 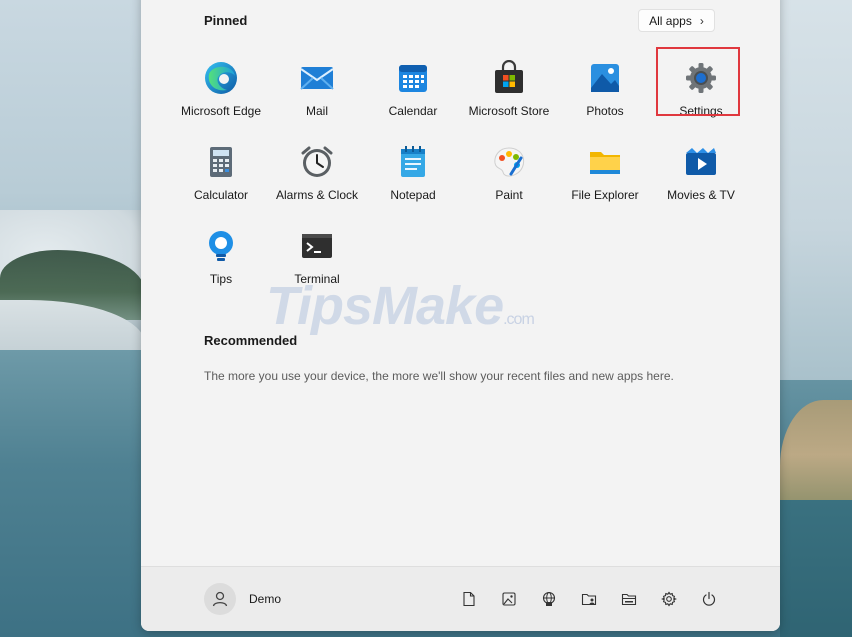 I want to click on pinned-app-photos: Photos, so click(x=605, y=89).